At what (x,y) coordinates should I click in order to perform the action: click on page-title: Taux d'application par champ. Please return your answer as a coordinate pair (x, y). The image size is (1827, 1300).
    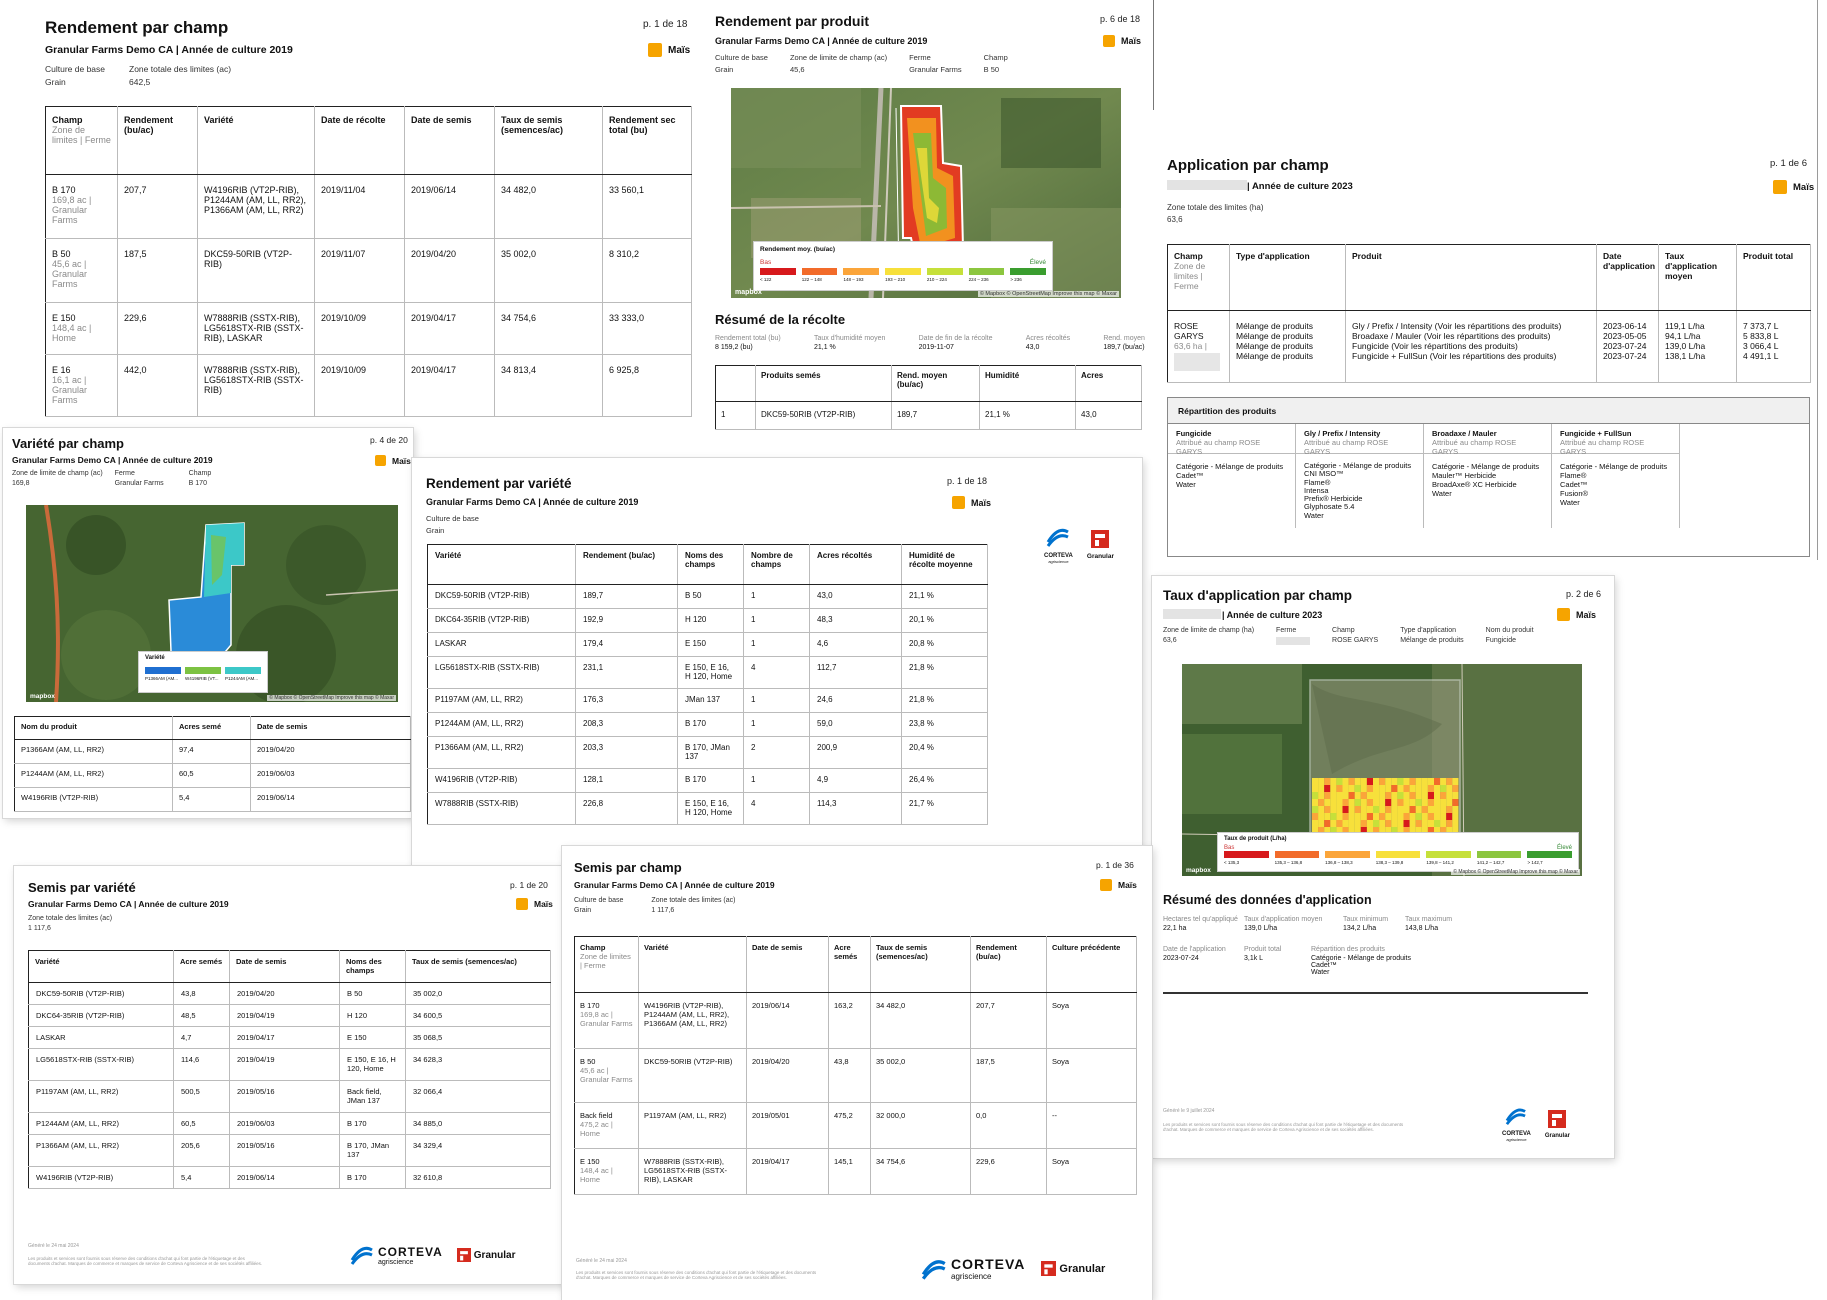
    Looking at the image, I should click on (1257, 595).